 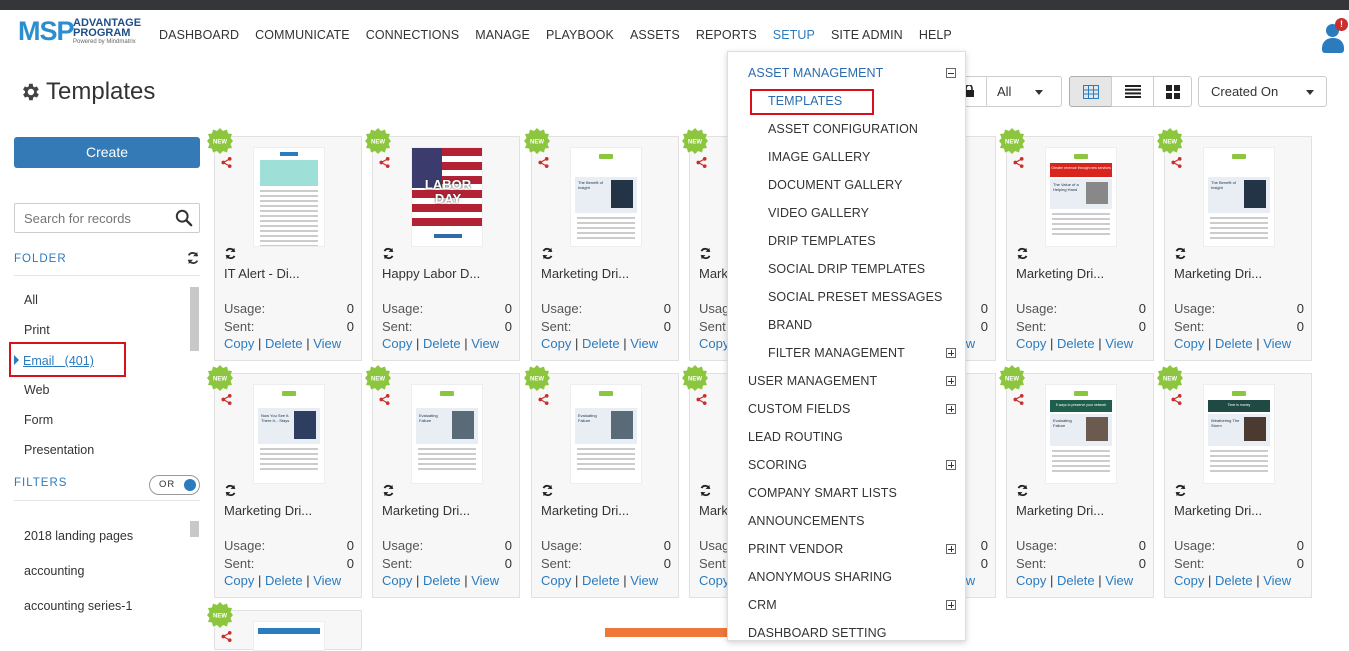 I want to click on menu-item-video-gallery: VIDEO GALLERY, so click(x=818, y=213).